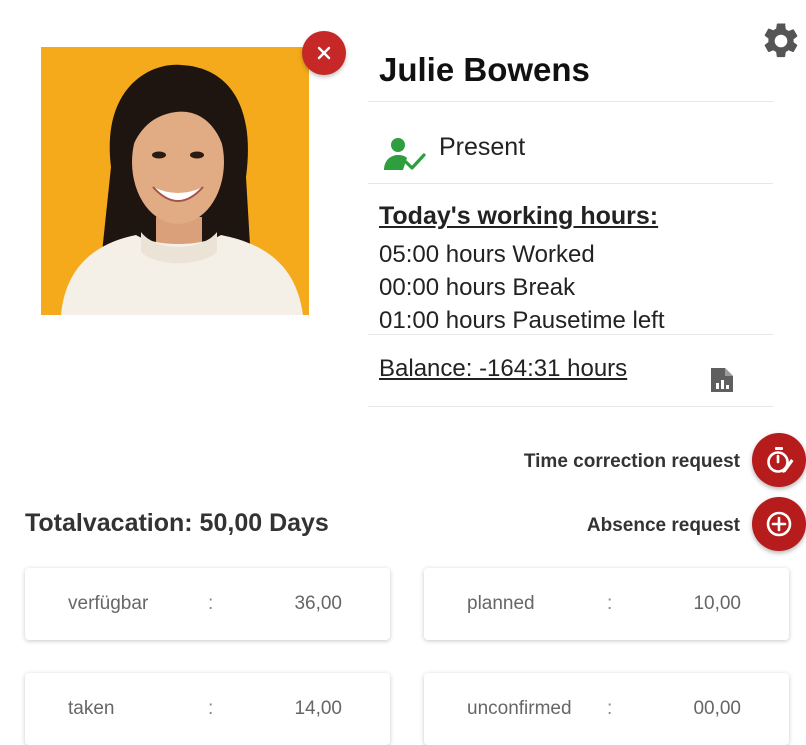  I want to click on hours-break: 00:00 hours Break, so click(477, 287).